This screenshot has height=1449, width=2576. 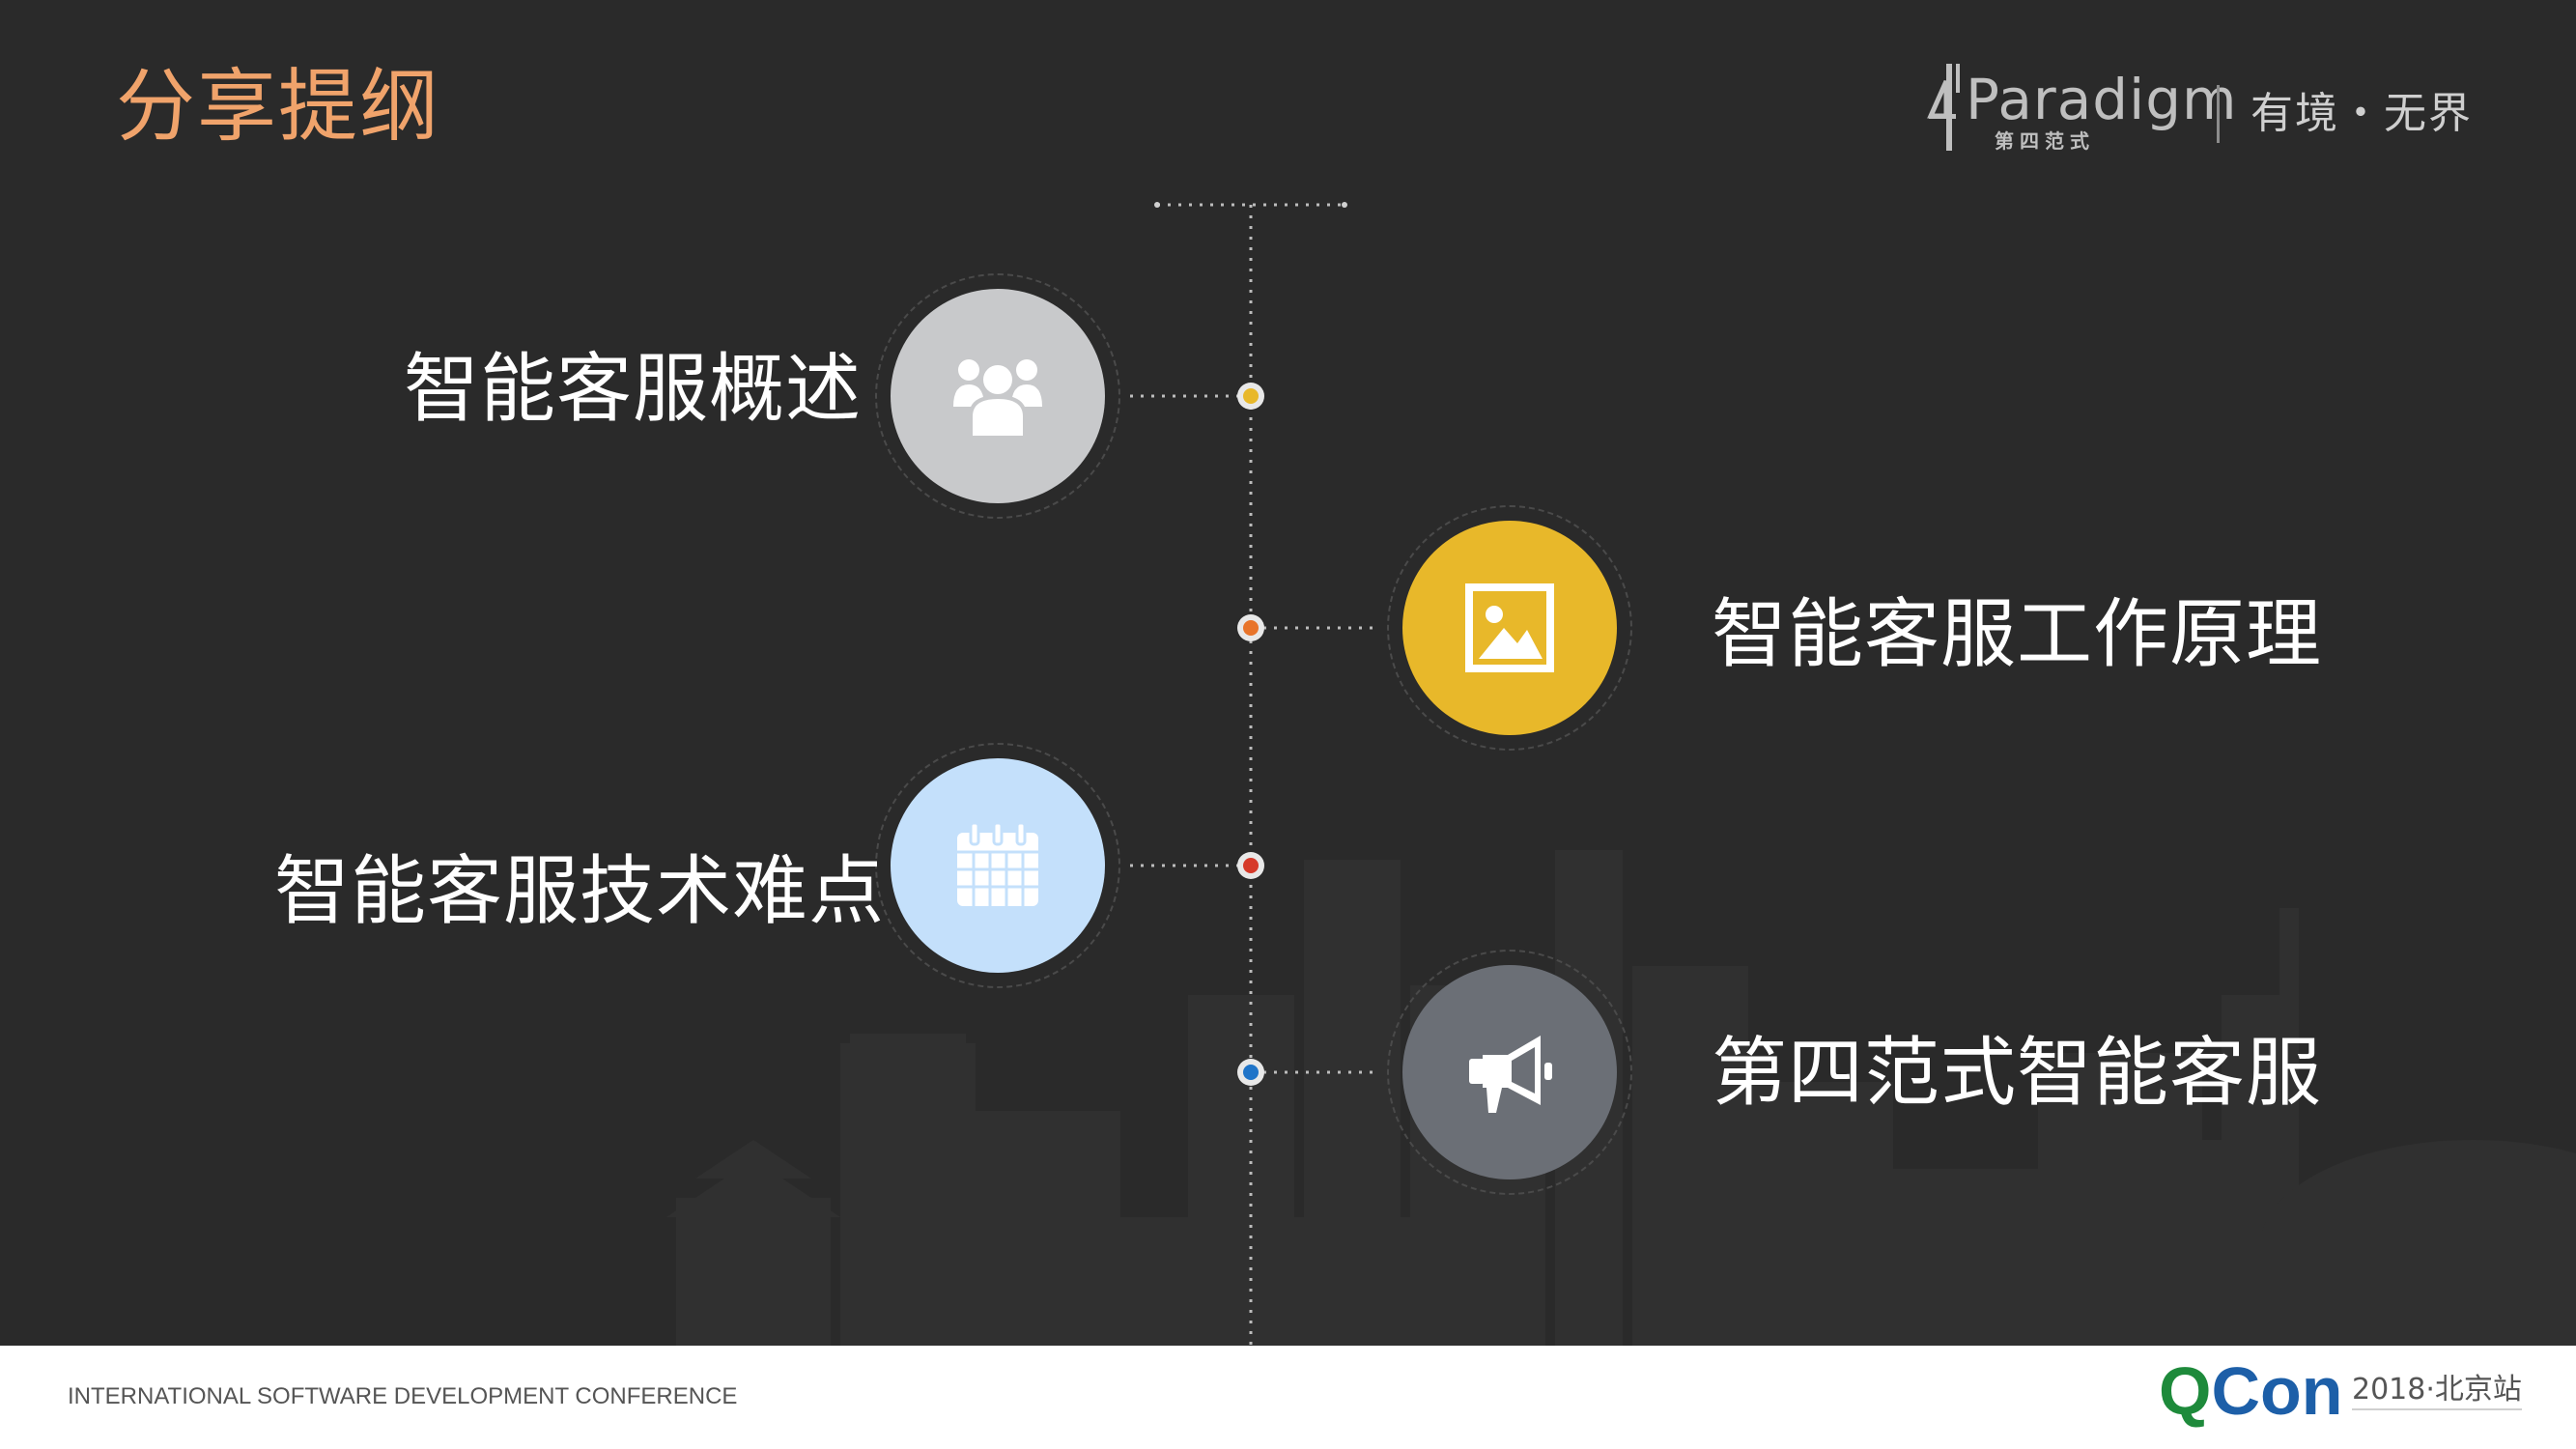 What do you see at coordinates (997, 399) in the screenshot?
I see `people-icon` at bounding box center [997, 399].